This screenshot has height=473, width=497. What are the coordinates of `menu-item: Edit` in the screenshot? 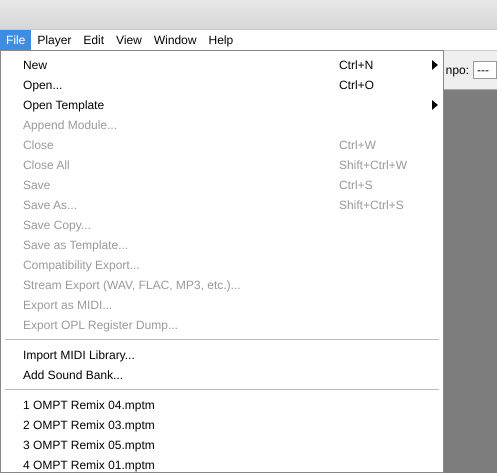 It's located at (93, 40).